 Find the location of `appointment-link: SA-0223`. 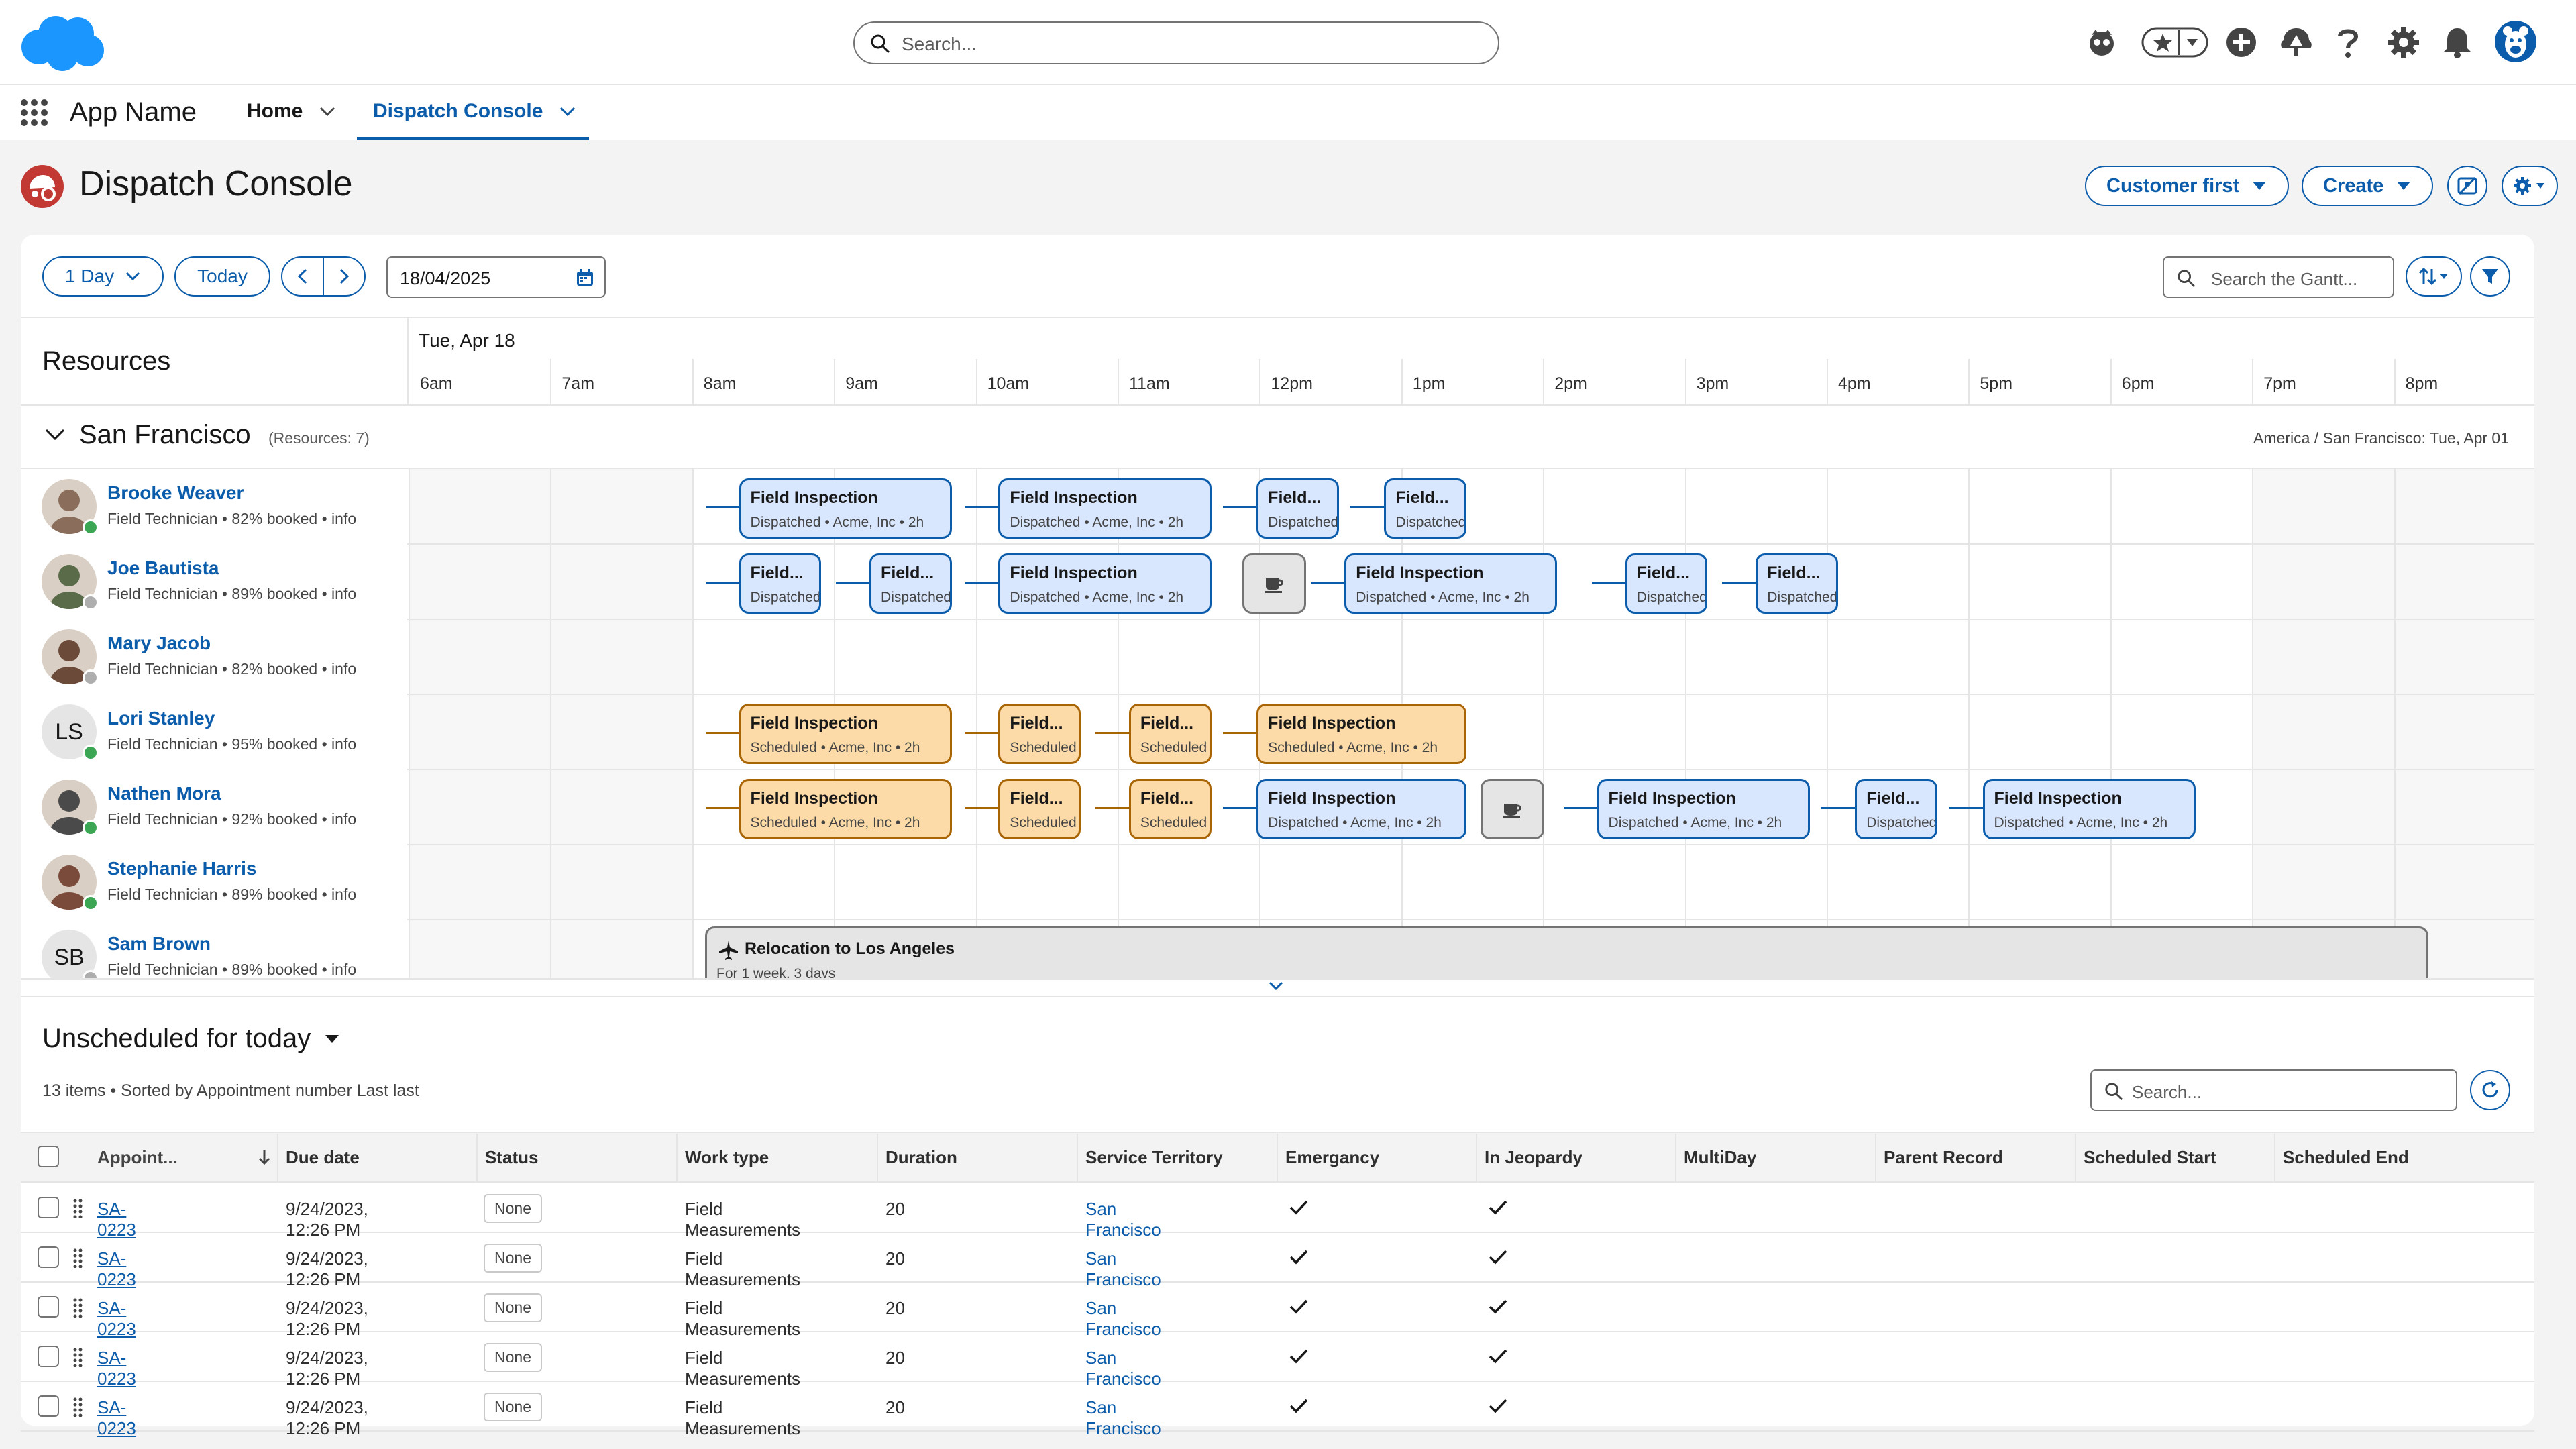

appointment-link: SA-0223 is located at coordinates (116, 1418).